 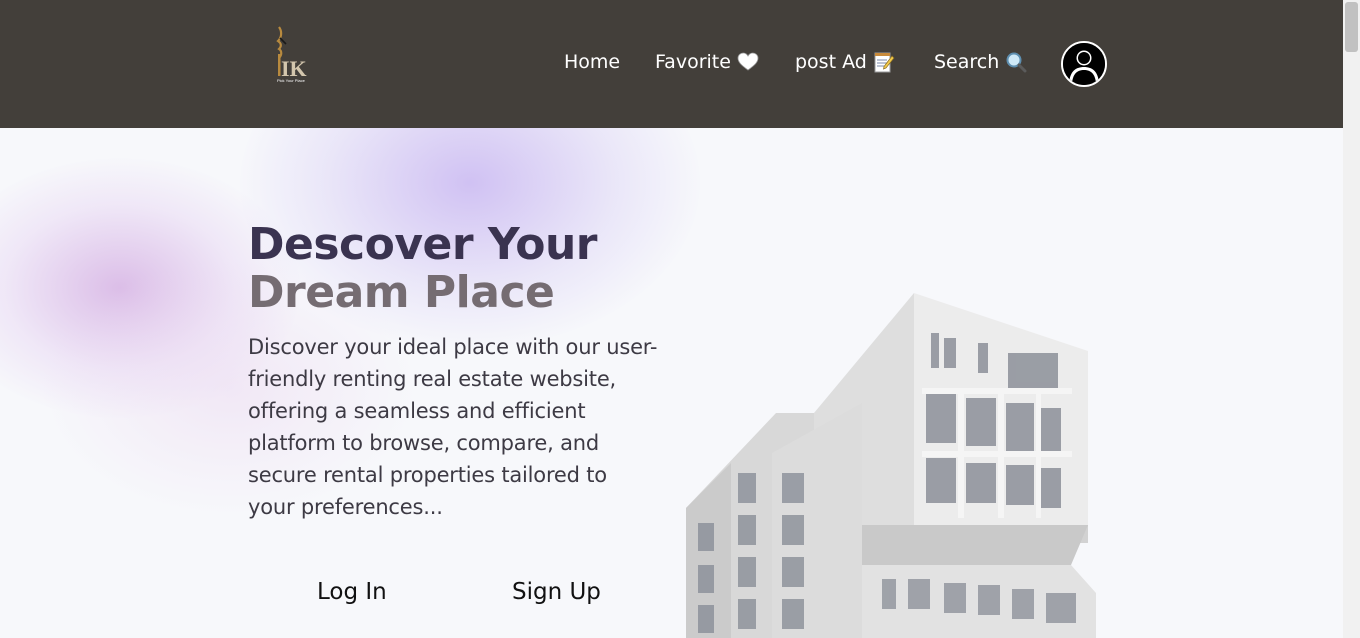 I want to click on nav-search-link: Search, so click(x=980, y=62).